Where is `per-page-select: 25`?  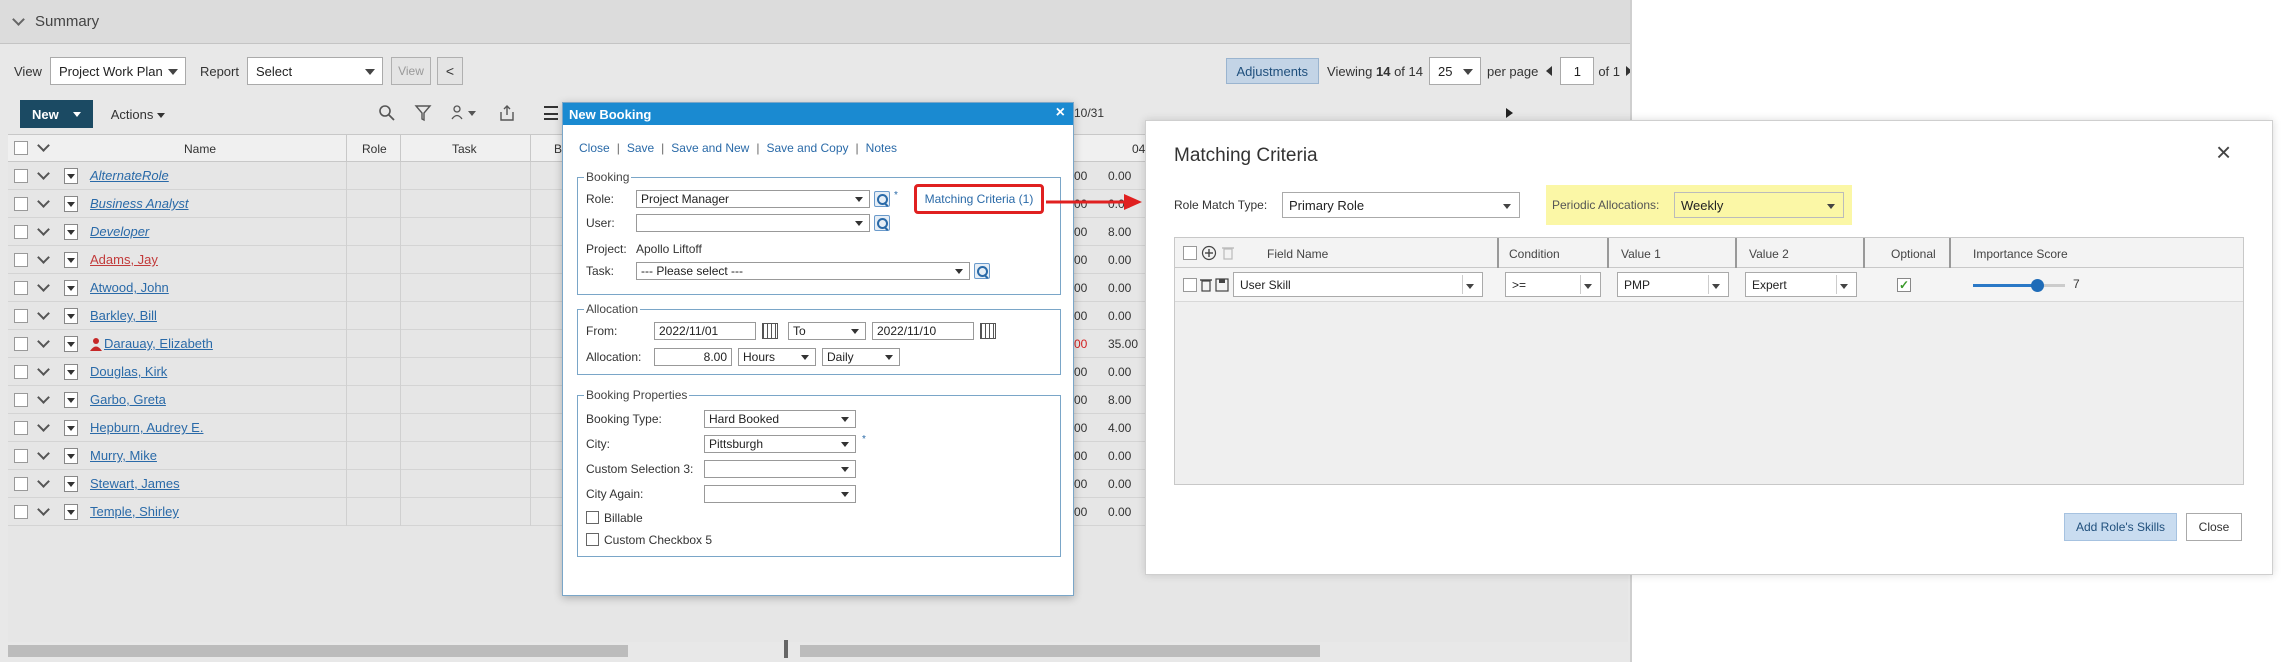
per-page-select: 25 is located at coordinates (1454, 71).